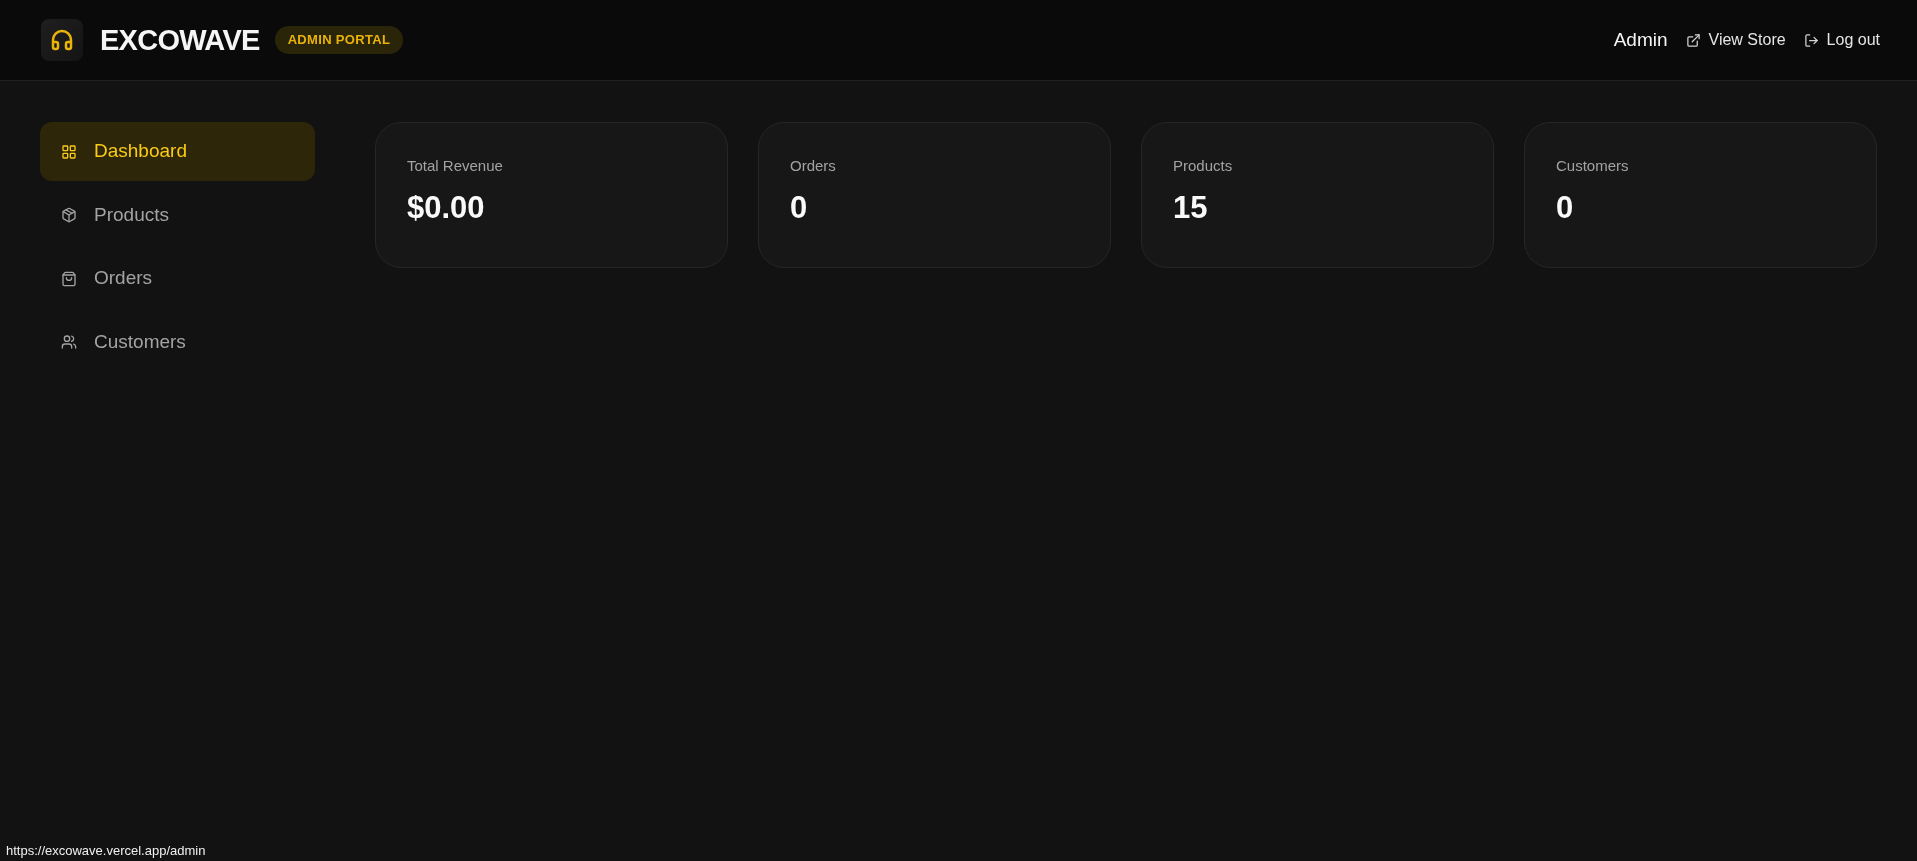  What do you see at coordinates (813, 166) in the screenshot?
I see `stat-label: Orders` at bounding box center [813, 166].